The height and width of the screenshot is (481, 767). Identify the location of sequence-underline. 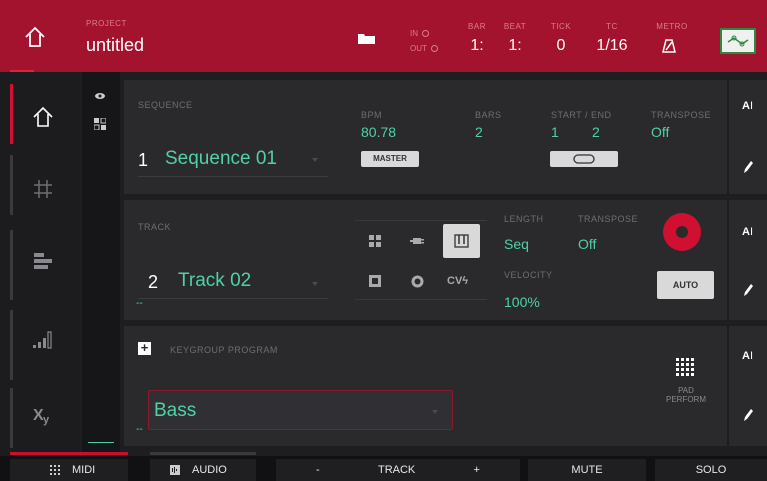
(233, 176).